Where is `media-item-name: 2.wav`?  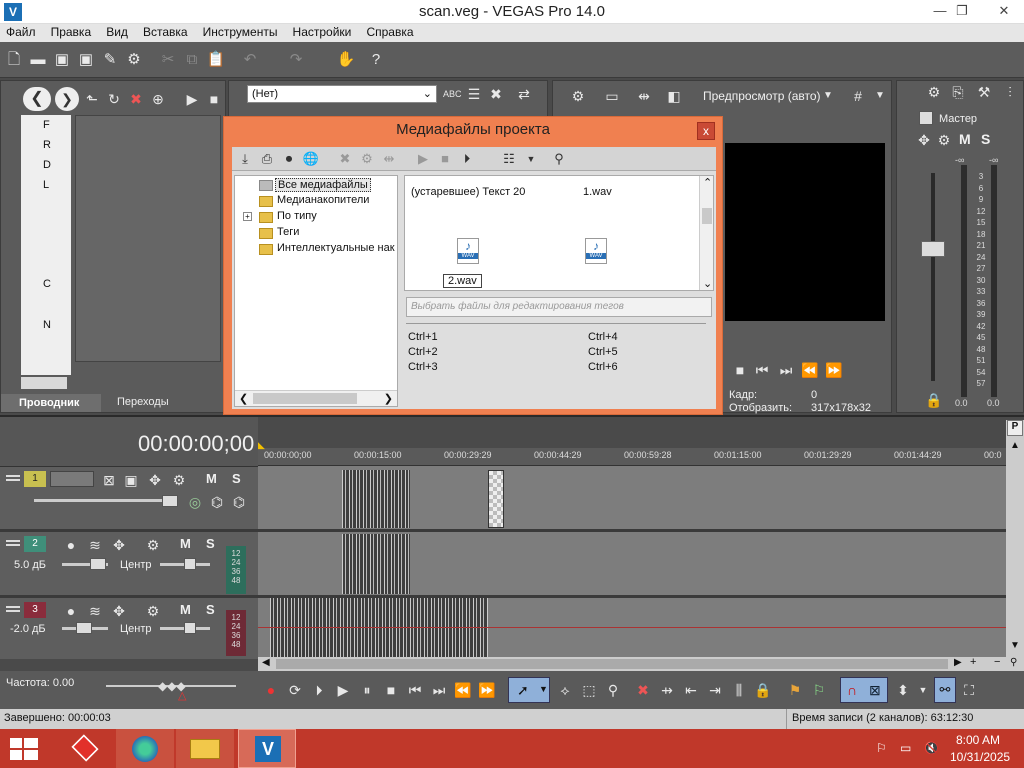 media-item-name: 2.wav is located at coordinates (462, 281).